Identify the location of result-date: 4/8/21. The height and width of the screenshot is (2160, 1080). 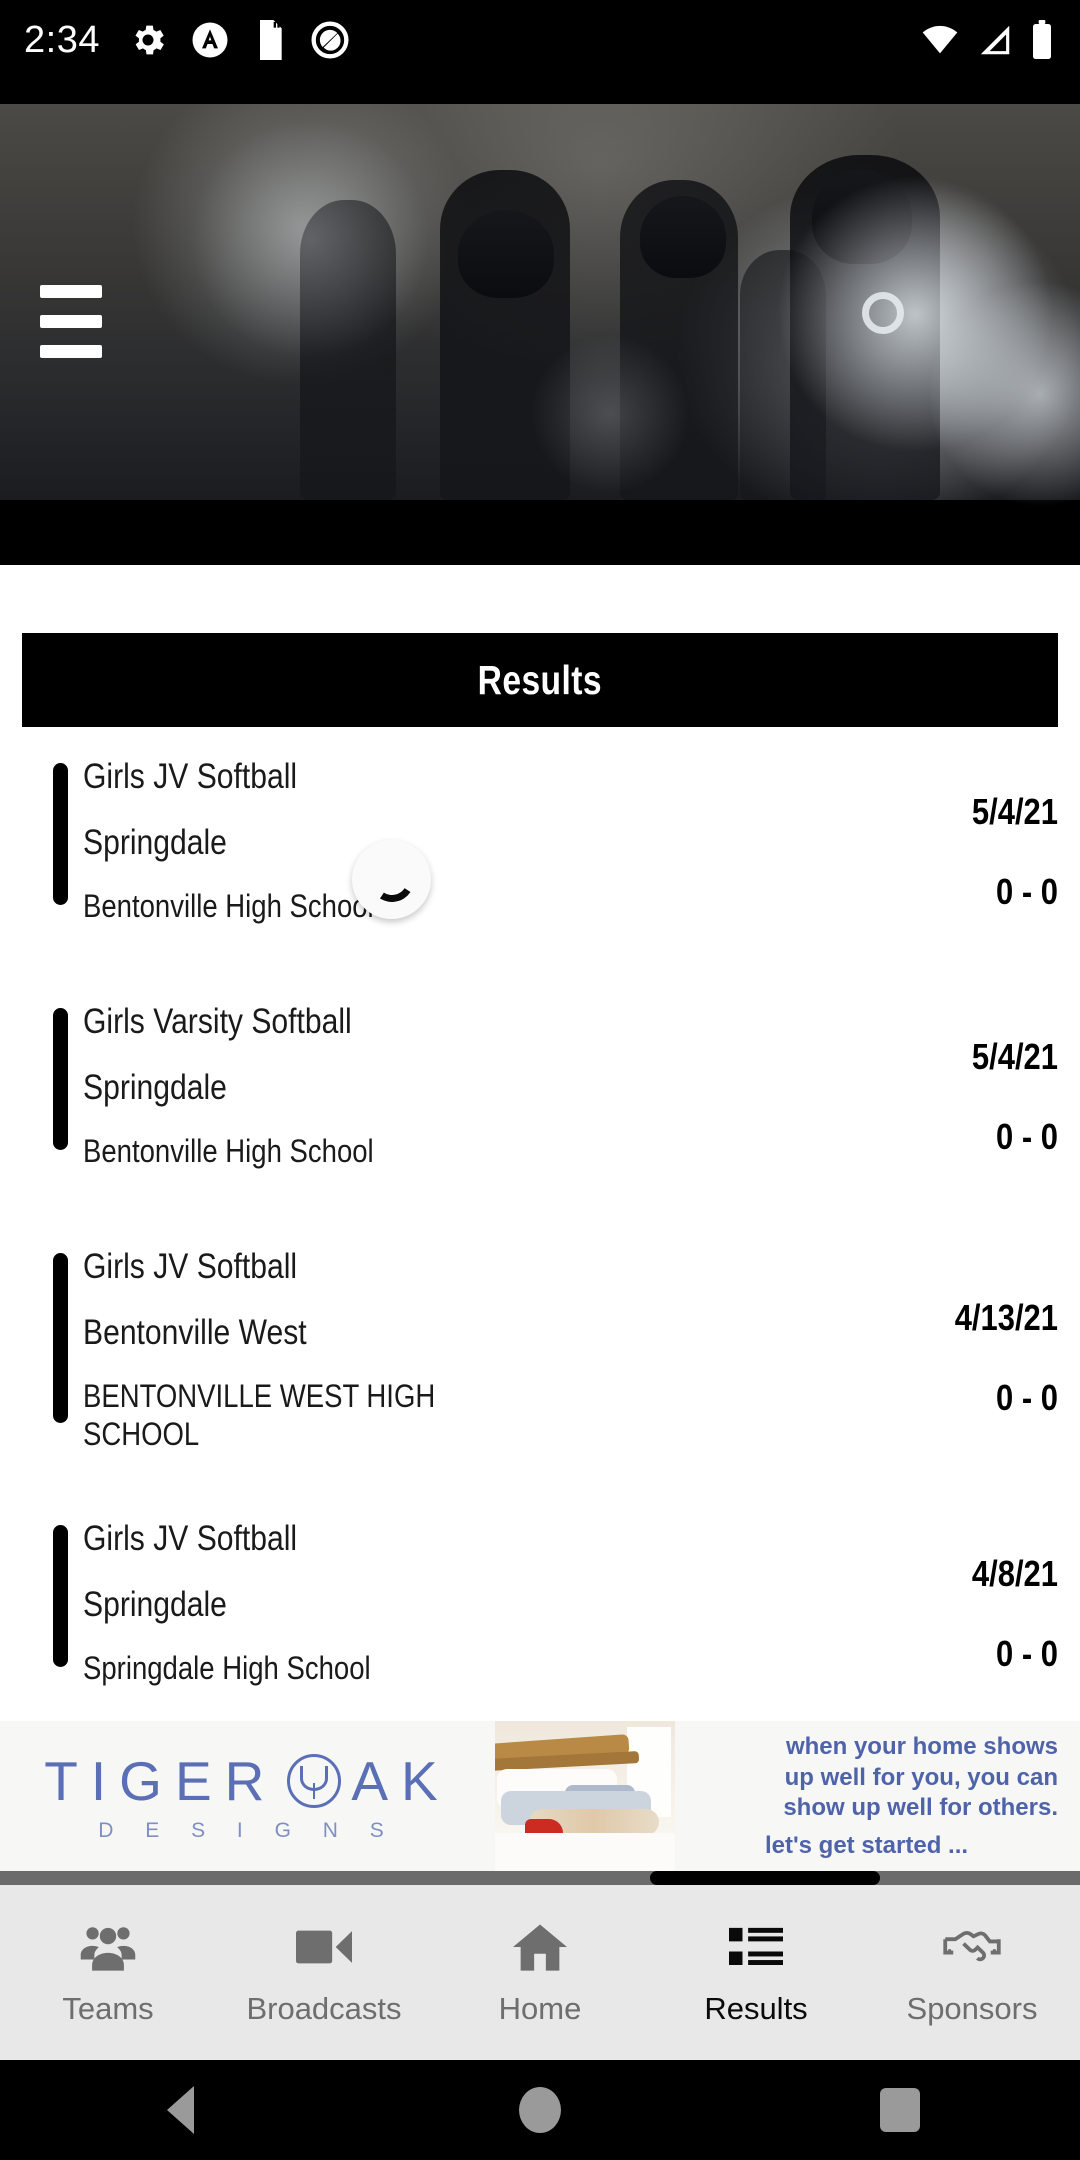
(1014, 1573).